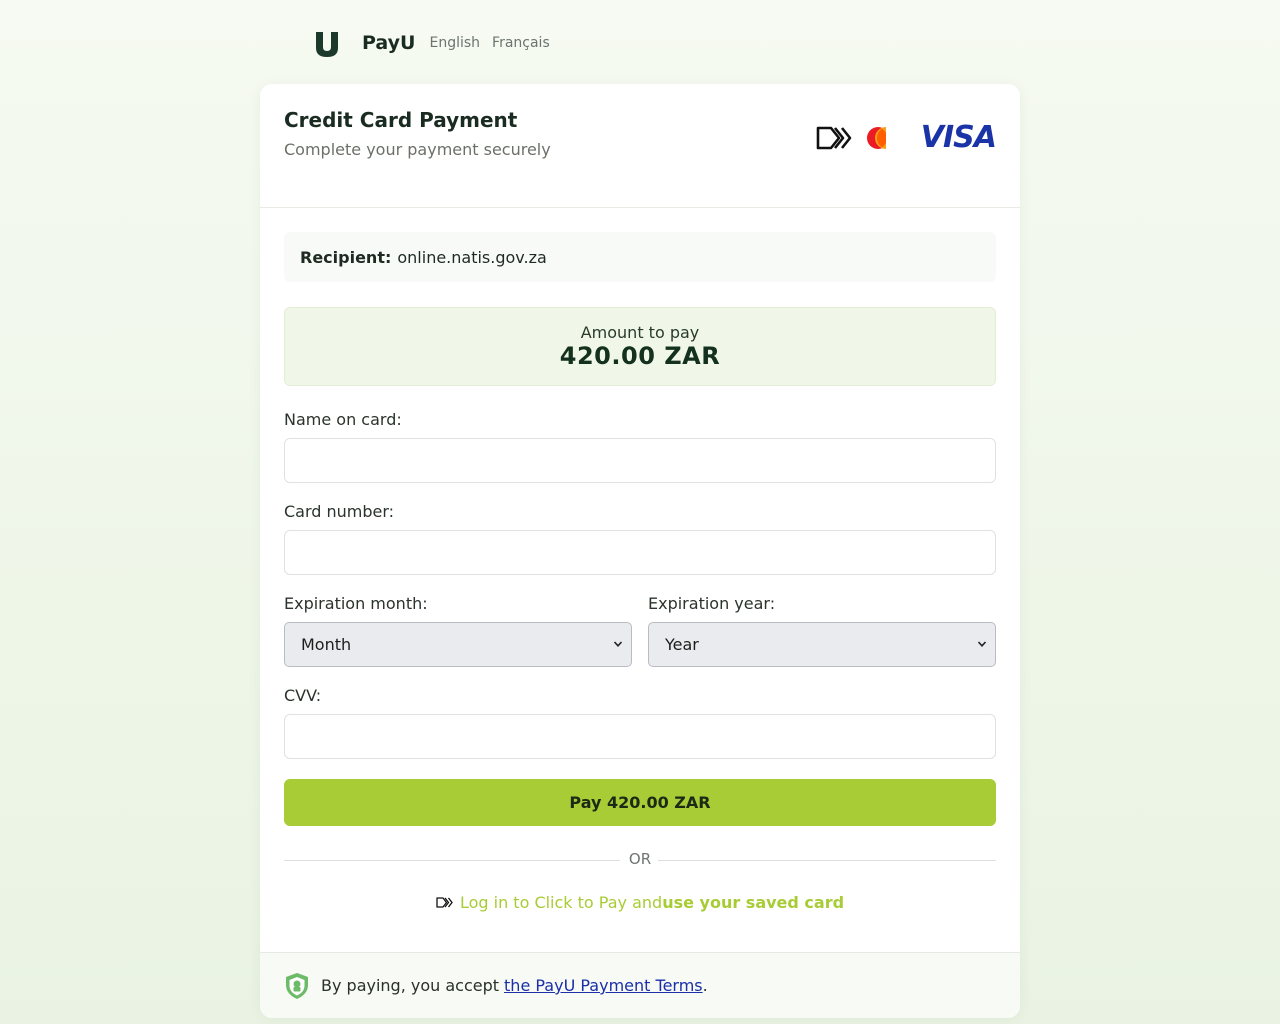 Image resolution: width=1280 pixels, height=1024 pixels. Describe the element at coordinates (640, 460) in the screenshot. I see `name-on-card-input` at that location.